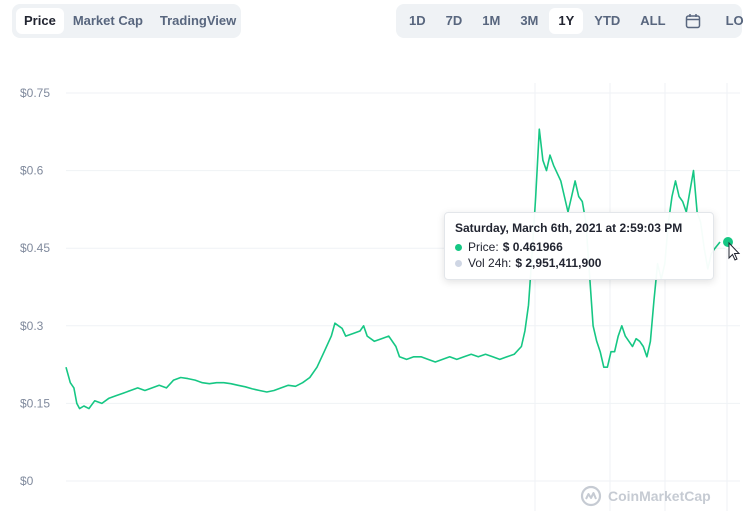 The height and width of the screenshot is (512, 744). I want to click on tooltip-price-label: Price:, so click(483, 247).